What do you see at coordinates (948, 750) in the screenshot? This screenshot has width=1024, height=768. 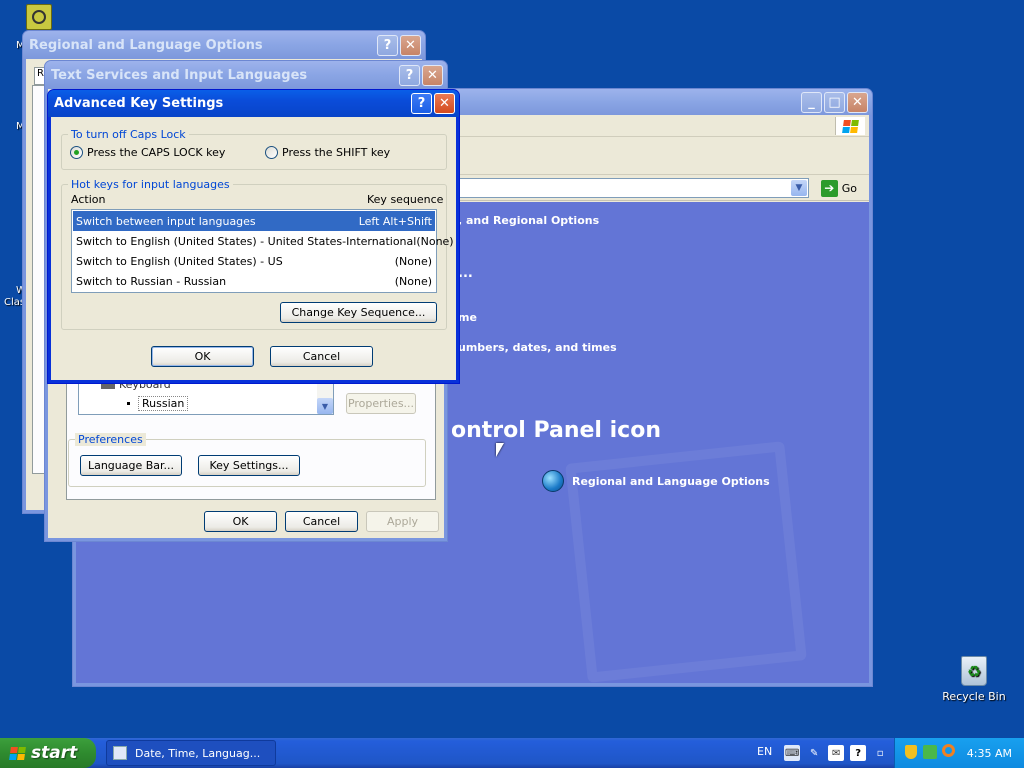 I see `search-icon` at bounding box center [948, 750].